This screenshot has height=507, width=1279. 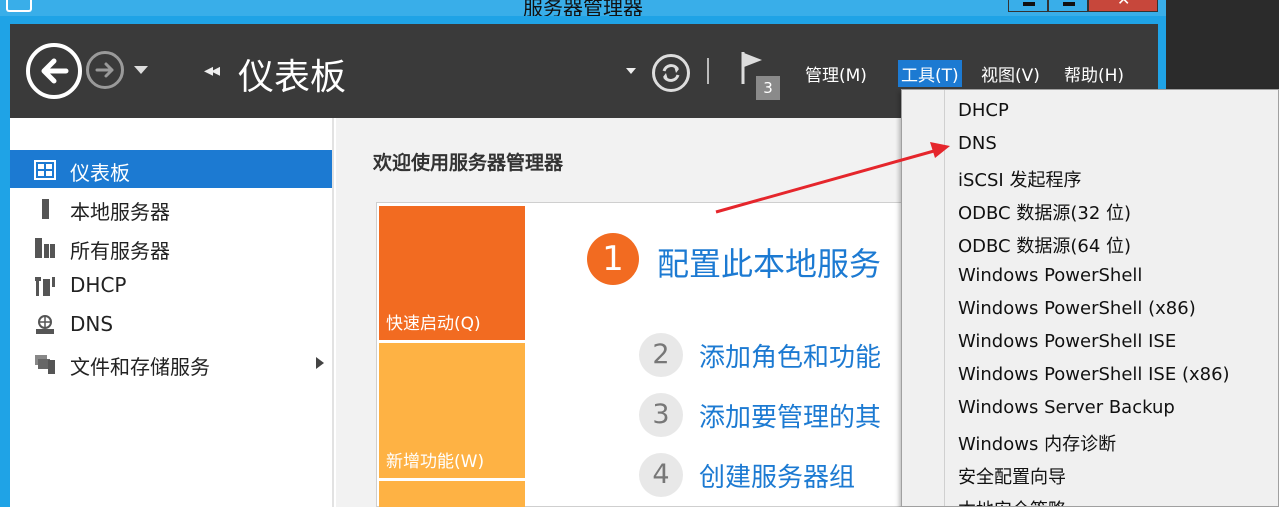 What do you see at coordinates (613, 259) in the screenshot?
I see `step-number-1: 1` at bounding box center [613, 259].